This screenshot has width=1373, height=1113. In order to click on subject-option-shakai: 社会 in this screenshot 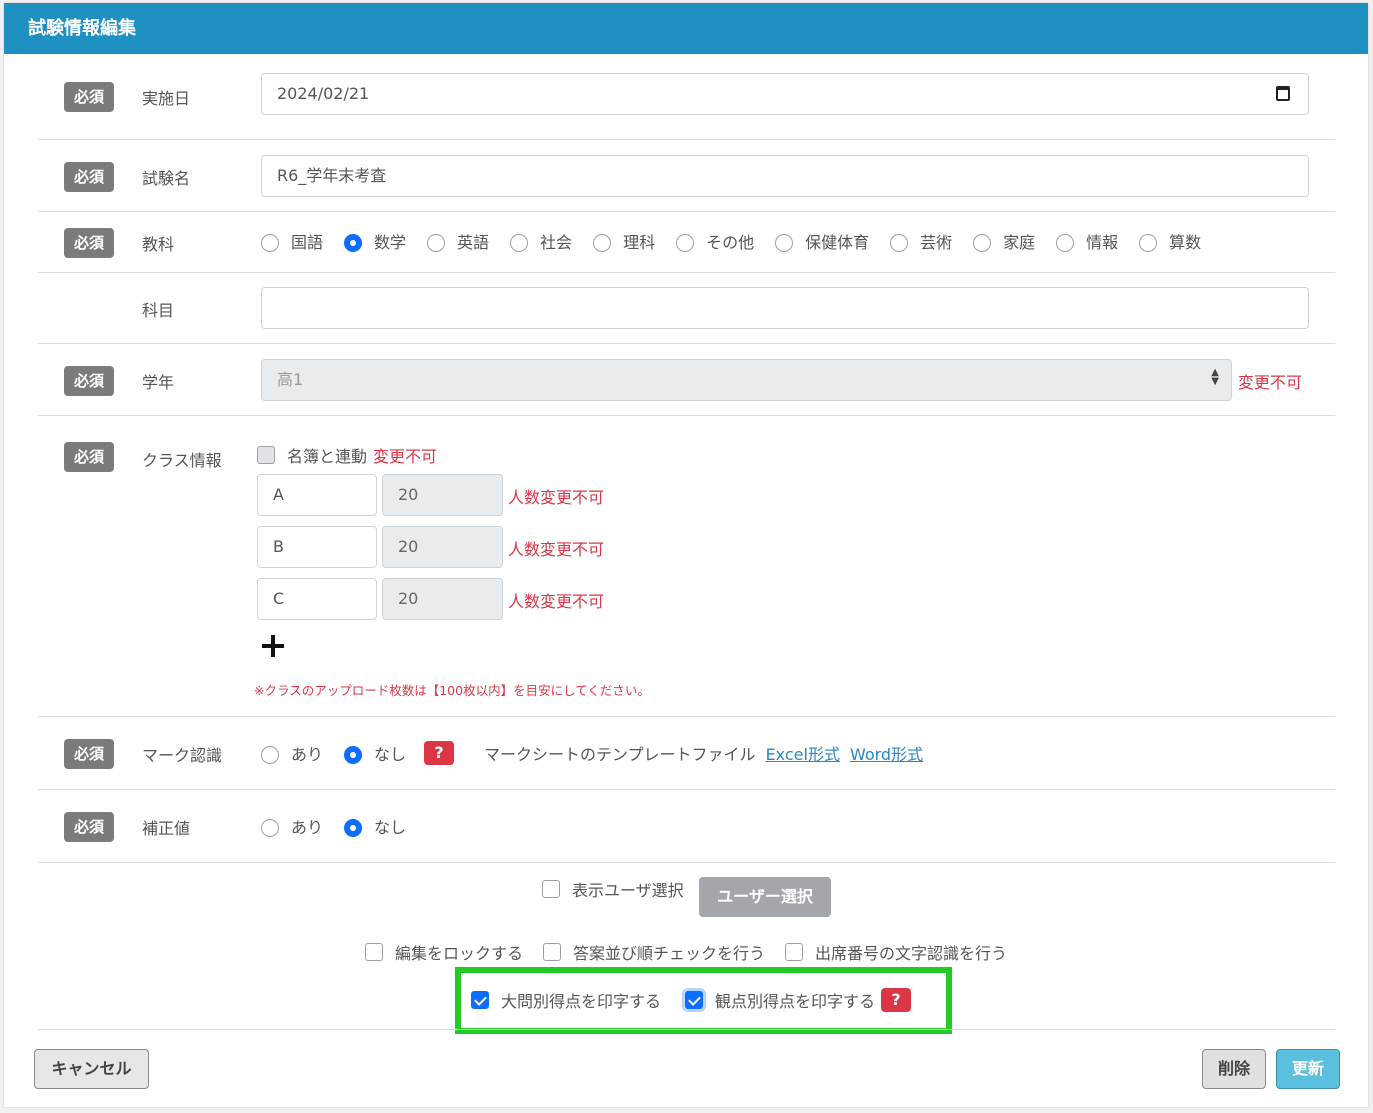, I will do `click(541, 241)`.